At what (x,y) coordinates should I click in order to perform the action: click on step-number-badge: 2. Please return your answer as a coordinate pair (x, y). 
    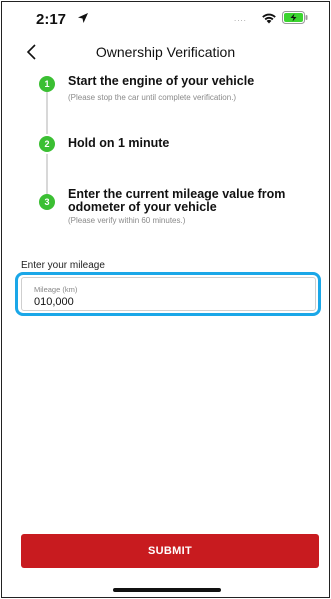
    Looking at the image, I should click on (47, 144).